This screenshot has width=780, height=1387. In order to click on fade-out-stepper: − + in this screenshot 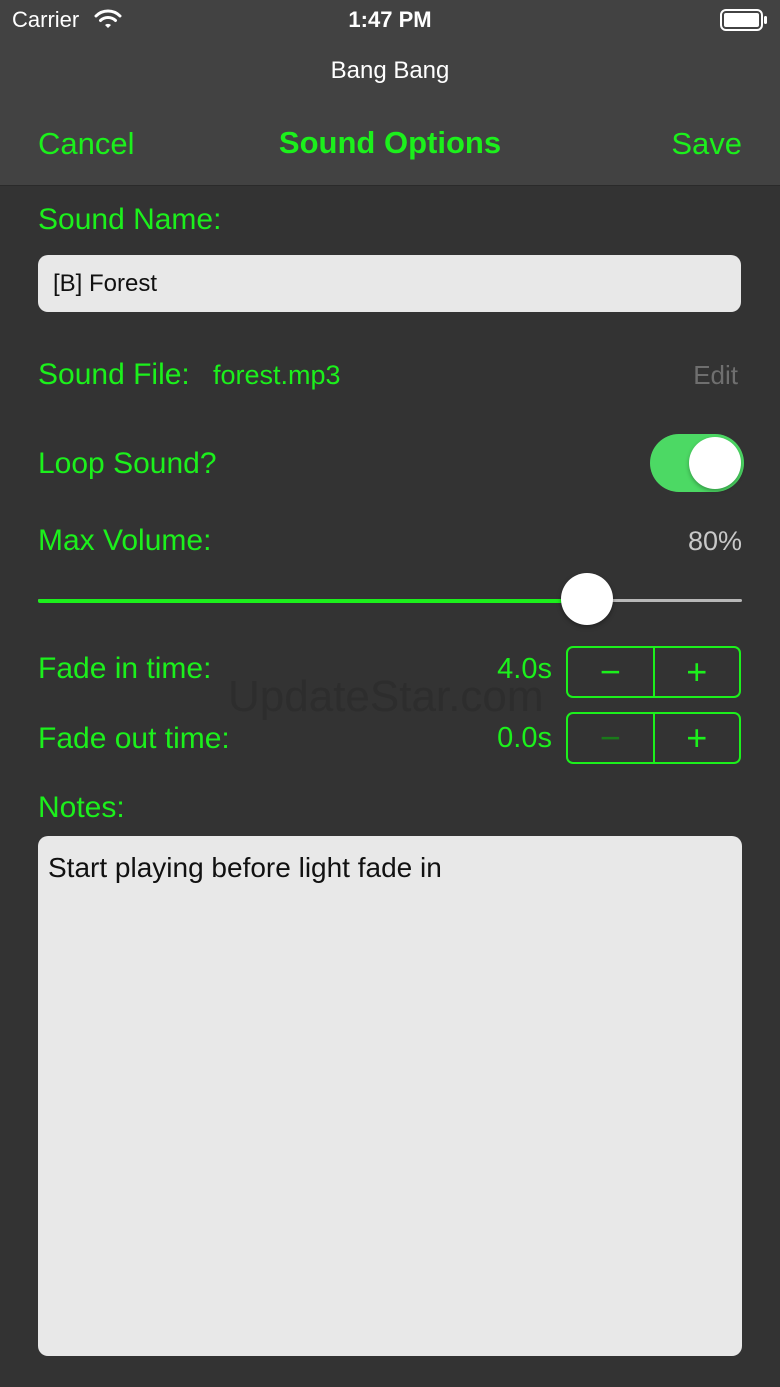, I will do `click(653, 738)`.